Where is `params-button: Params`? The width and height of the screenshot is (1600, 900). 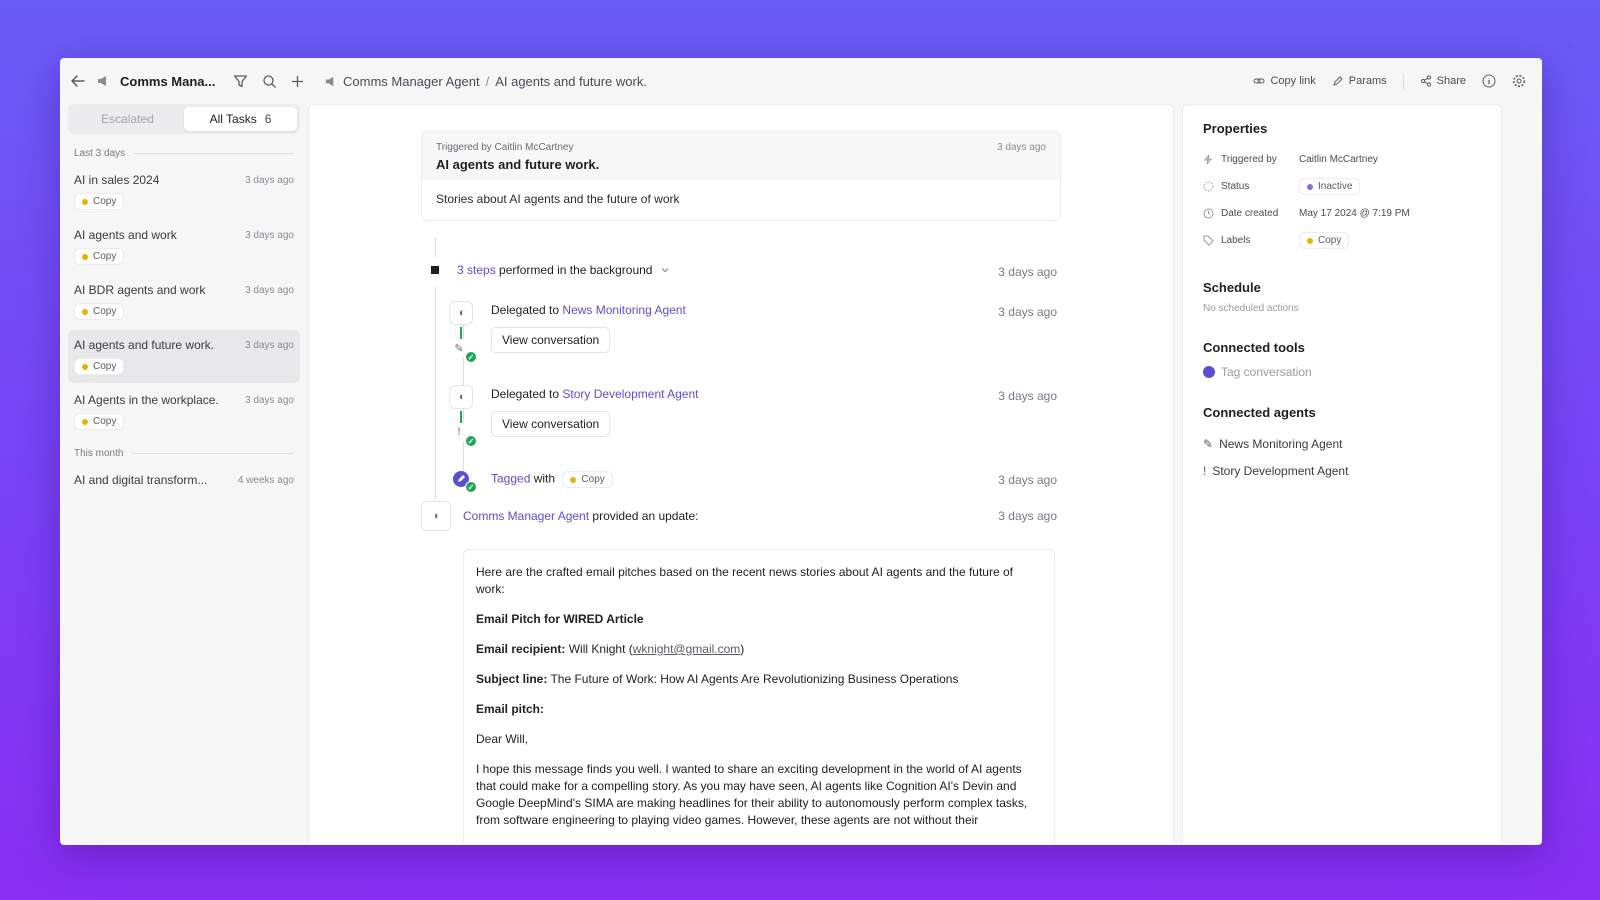
params-button: Params is located at coordinates (1359, 81).